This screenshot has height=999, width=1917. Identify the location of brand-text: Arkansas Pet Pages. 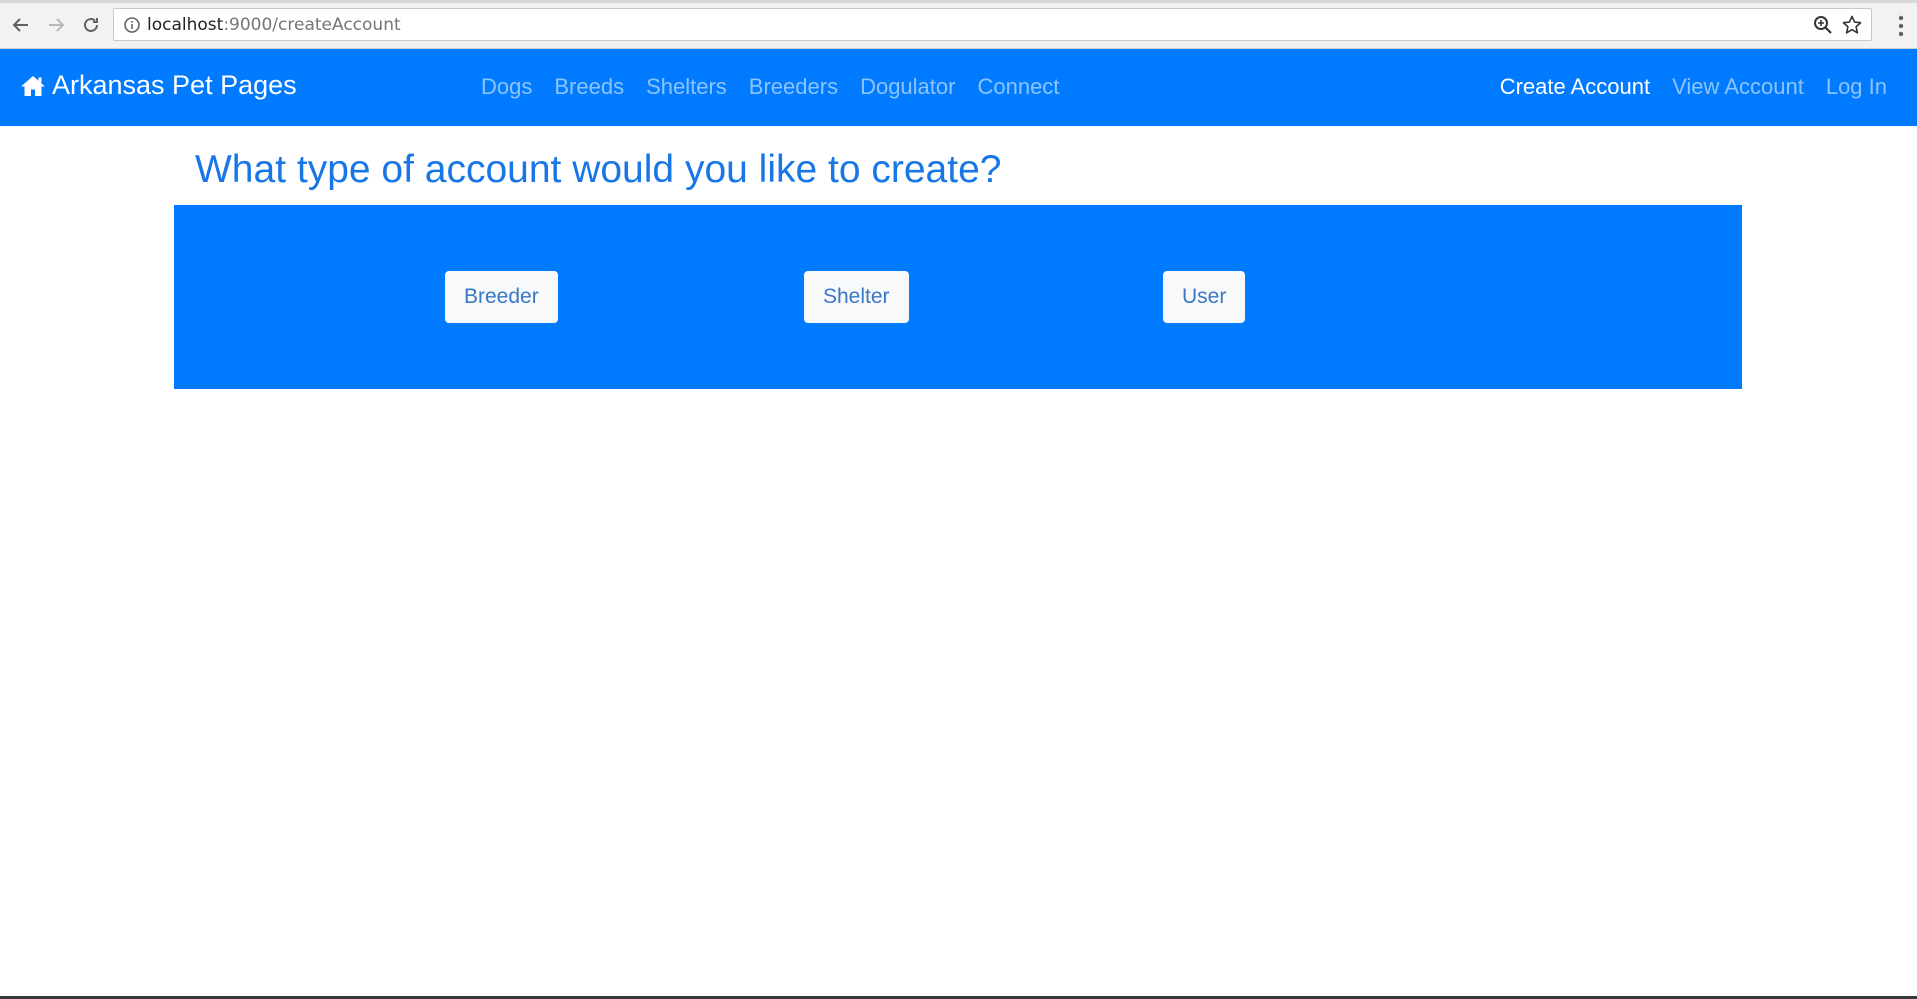
(174, 85).